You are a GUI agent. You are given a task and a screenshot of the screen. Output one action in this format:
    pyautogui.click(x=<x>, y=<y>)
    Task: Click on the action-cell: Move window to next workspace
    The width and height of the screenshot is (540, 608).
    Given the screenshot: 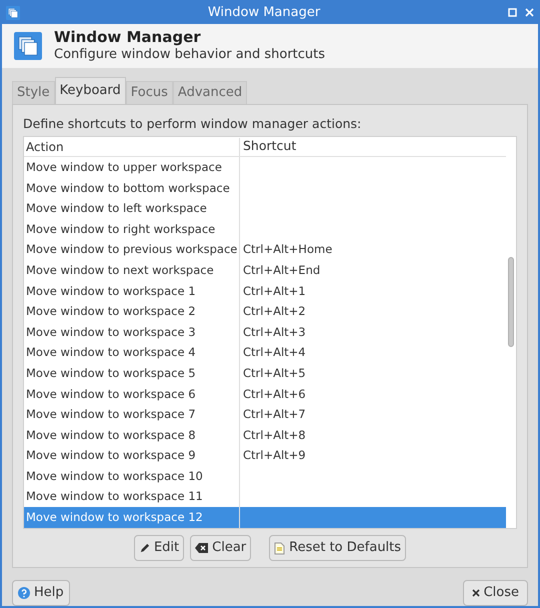 What is the action you would take?
    pyautogui.click(x=132, y=270)
    